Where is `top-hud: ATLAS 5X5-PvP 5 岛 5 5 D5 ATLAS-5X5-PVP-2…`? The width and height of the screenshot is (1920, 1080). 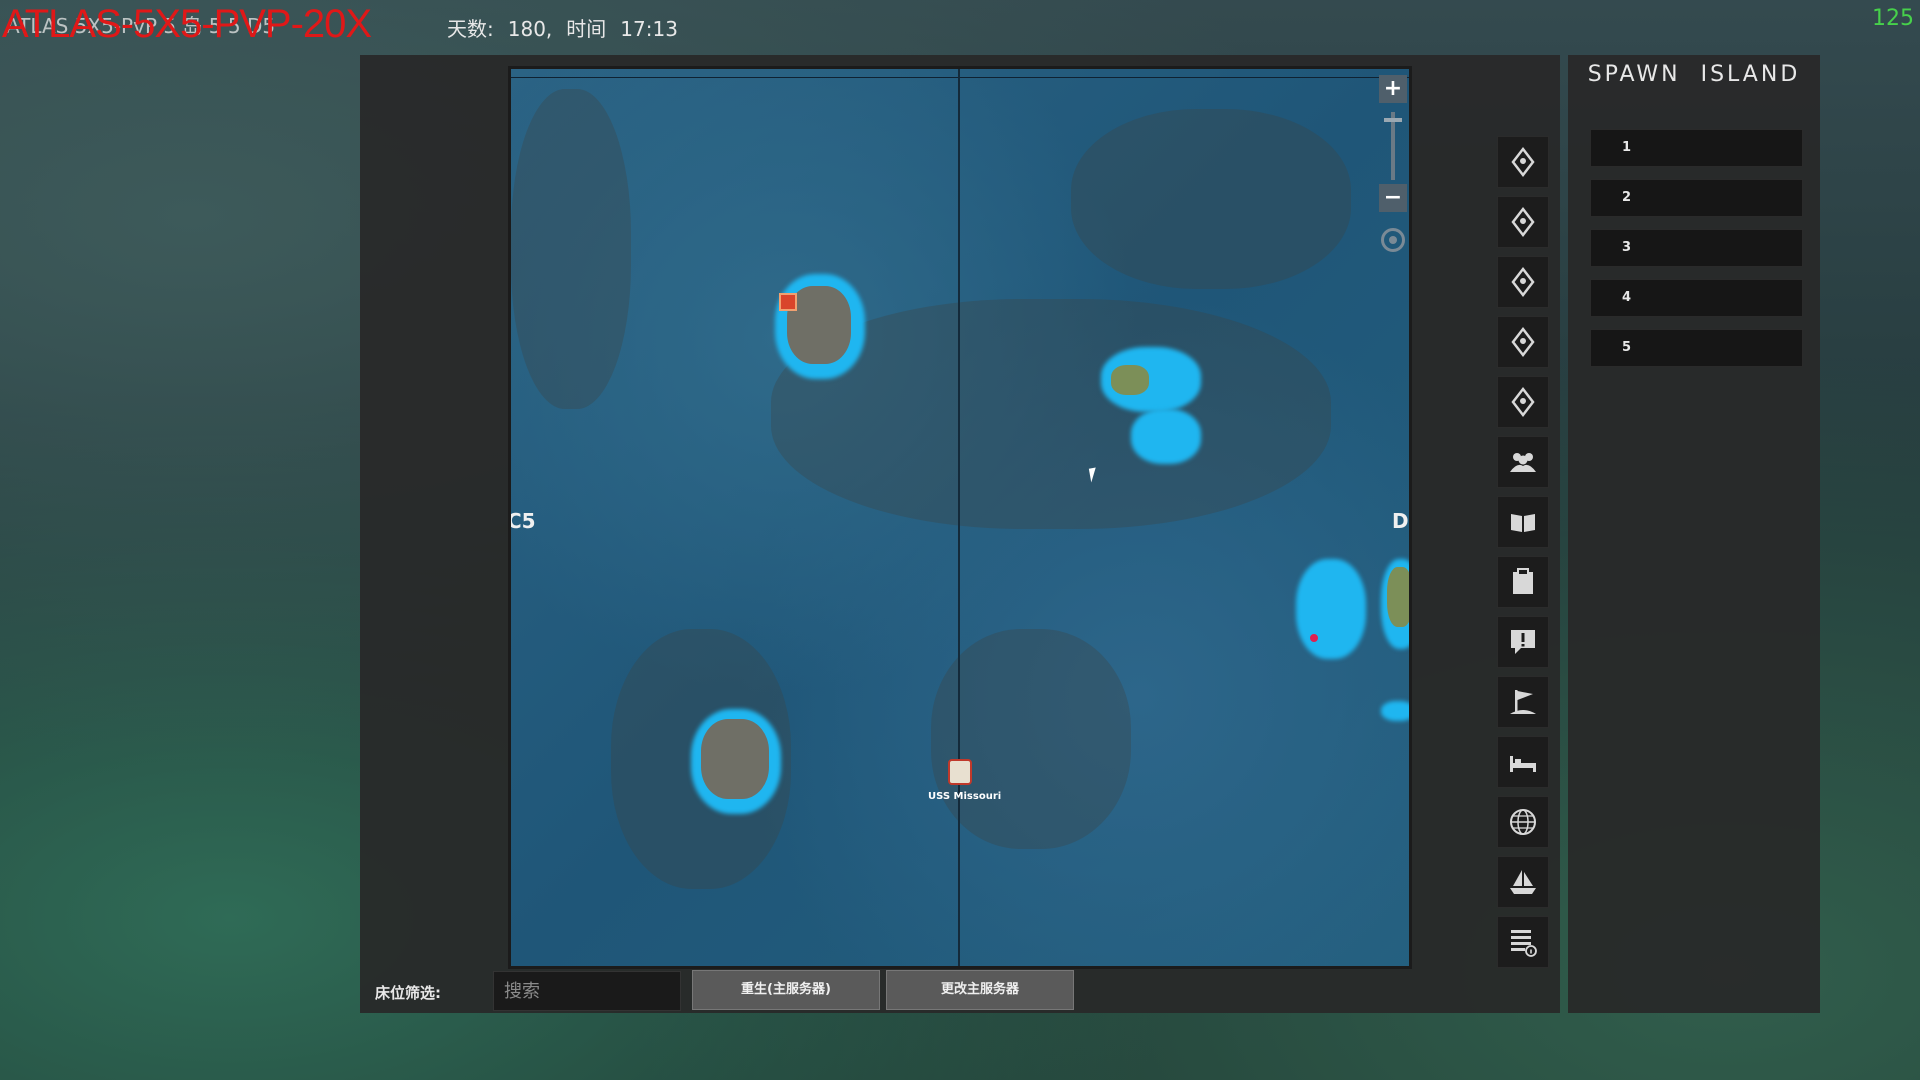 top-hud: ATLAS 5X5-PvP 5 岛 5 5 D5 ATLAS-5X5-PVP-2… is located at coordinates (960, 24).